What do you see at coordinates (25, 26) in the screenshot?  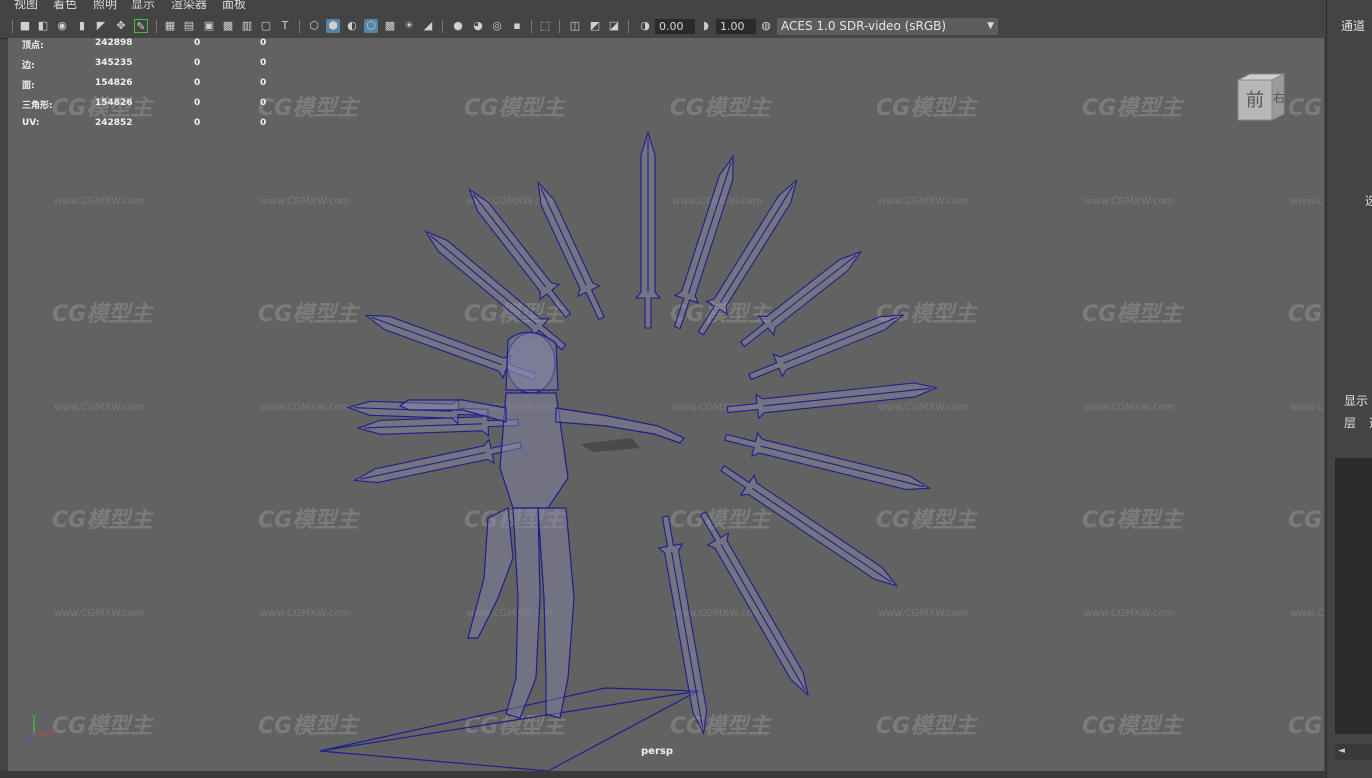 I see `camera-select-icon: ■` at bounding box center [25, 26].